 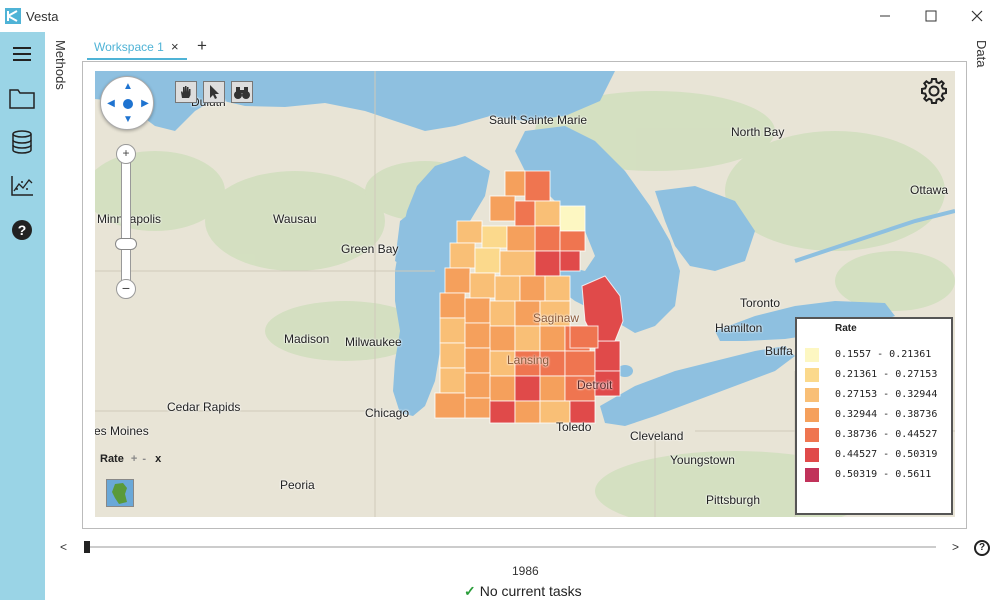 I want to click on pan-tool-button, so click(x=186, y=92).